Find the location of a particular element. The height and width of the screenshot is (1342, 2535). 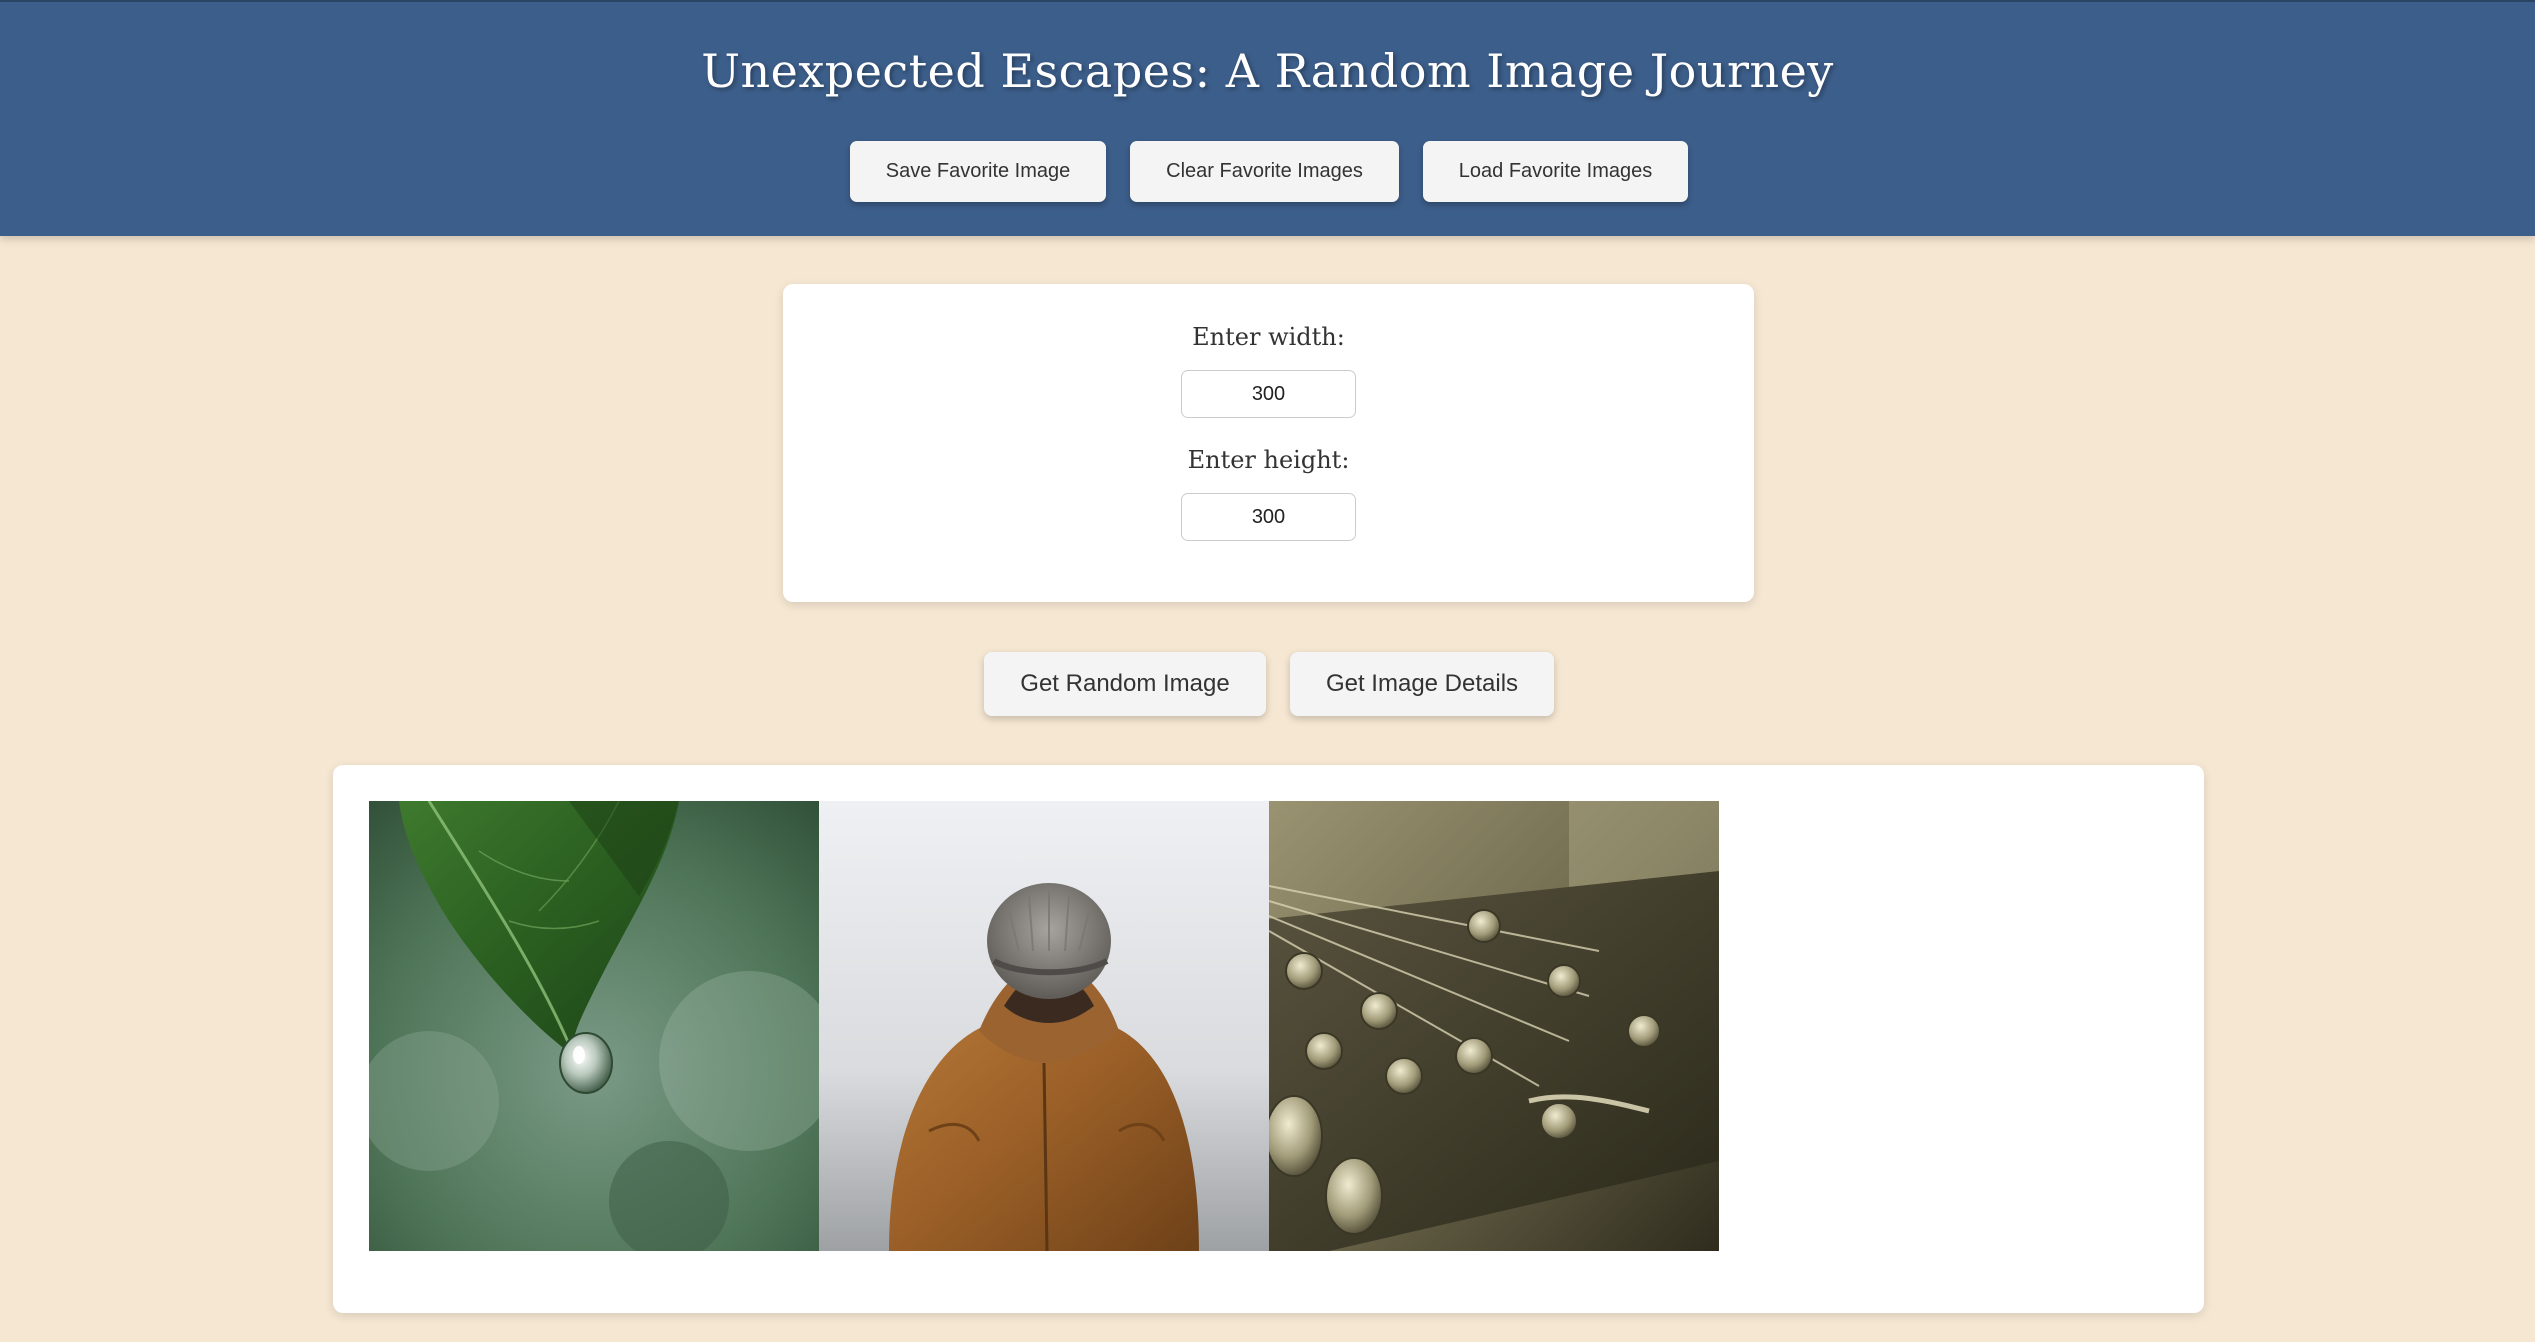

height-label: Enter height: is located at coordinates (1268, 460).